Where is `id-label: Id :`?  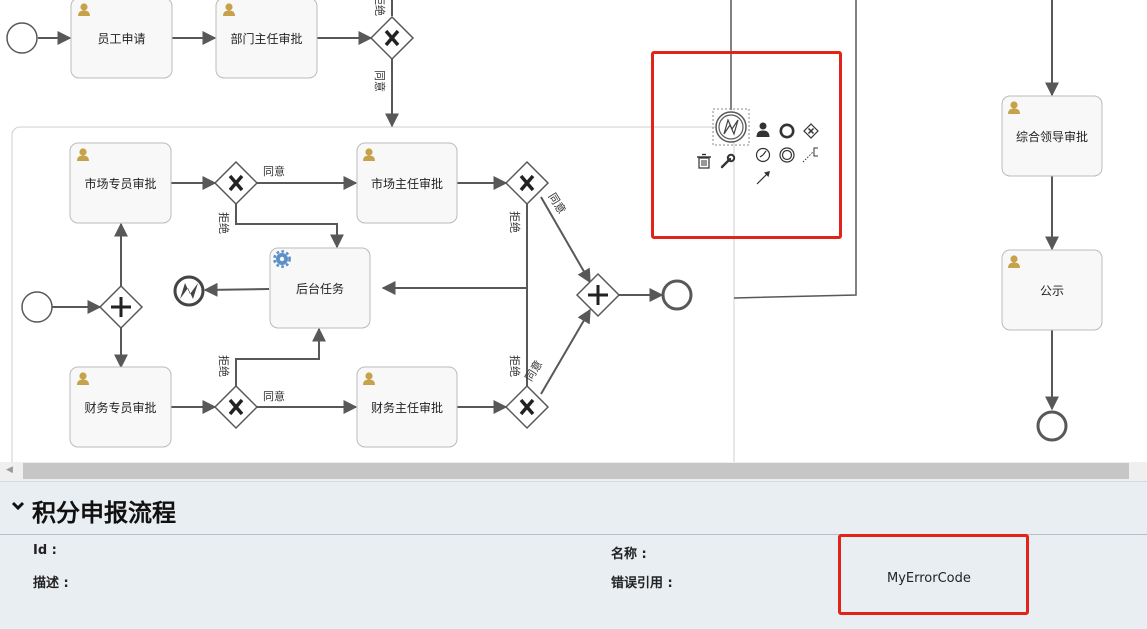 id-label: Id : is located at coordinates (45, 550).